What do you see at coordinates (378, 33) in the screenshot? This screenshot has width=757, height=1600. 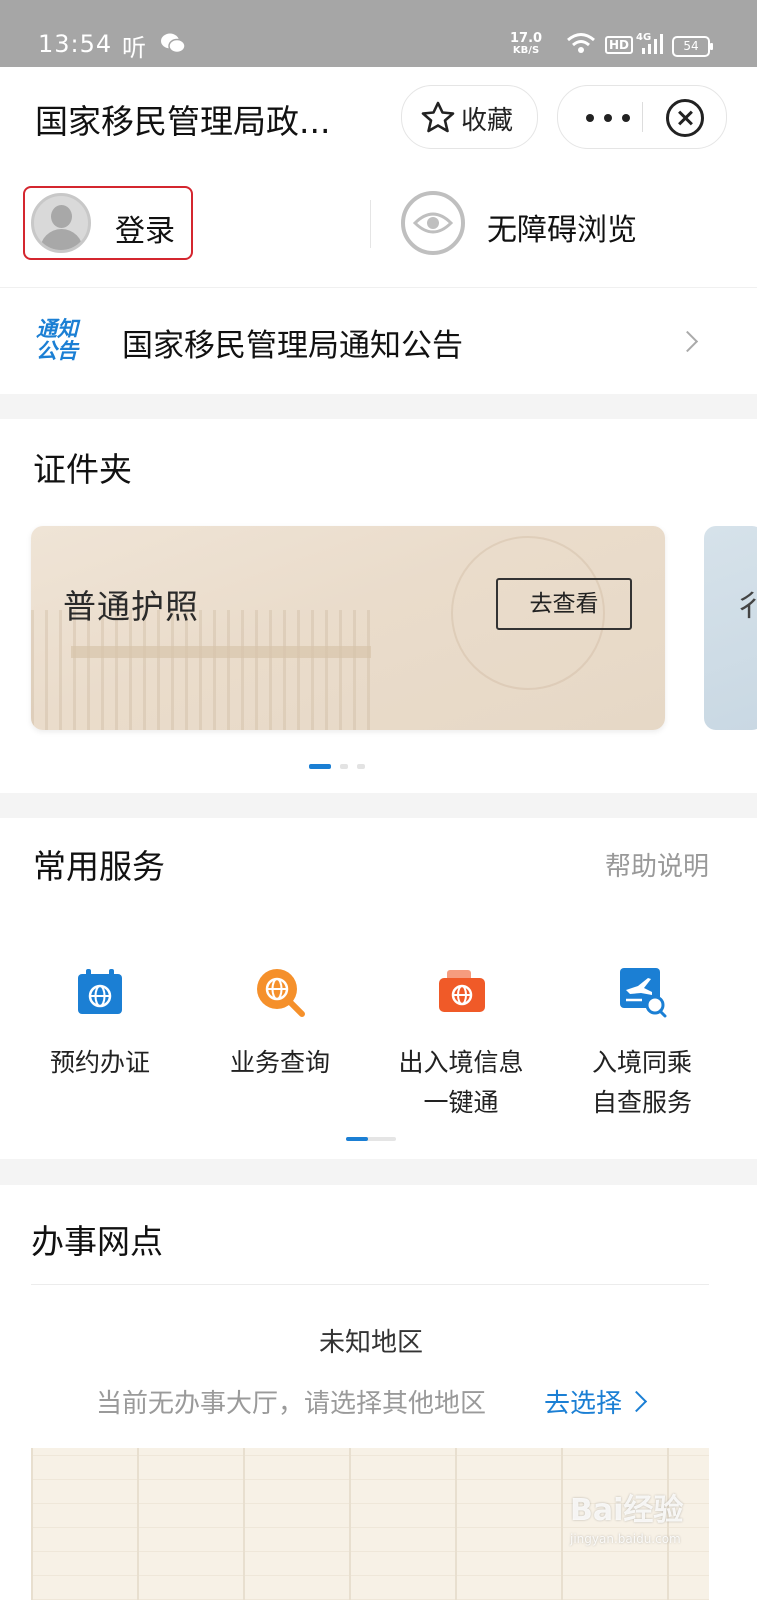 I see `status-bar: 13:54 听 17.0 KB/S HD 4G 54` at bounding box center [378, 33].